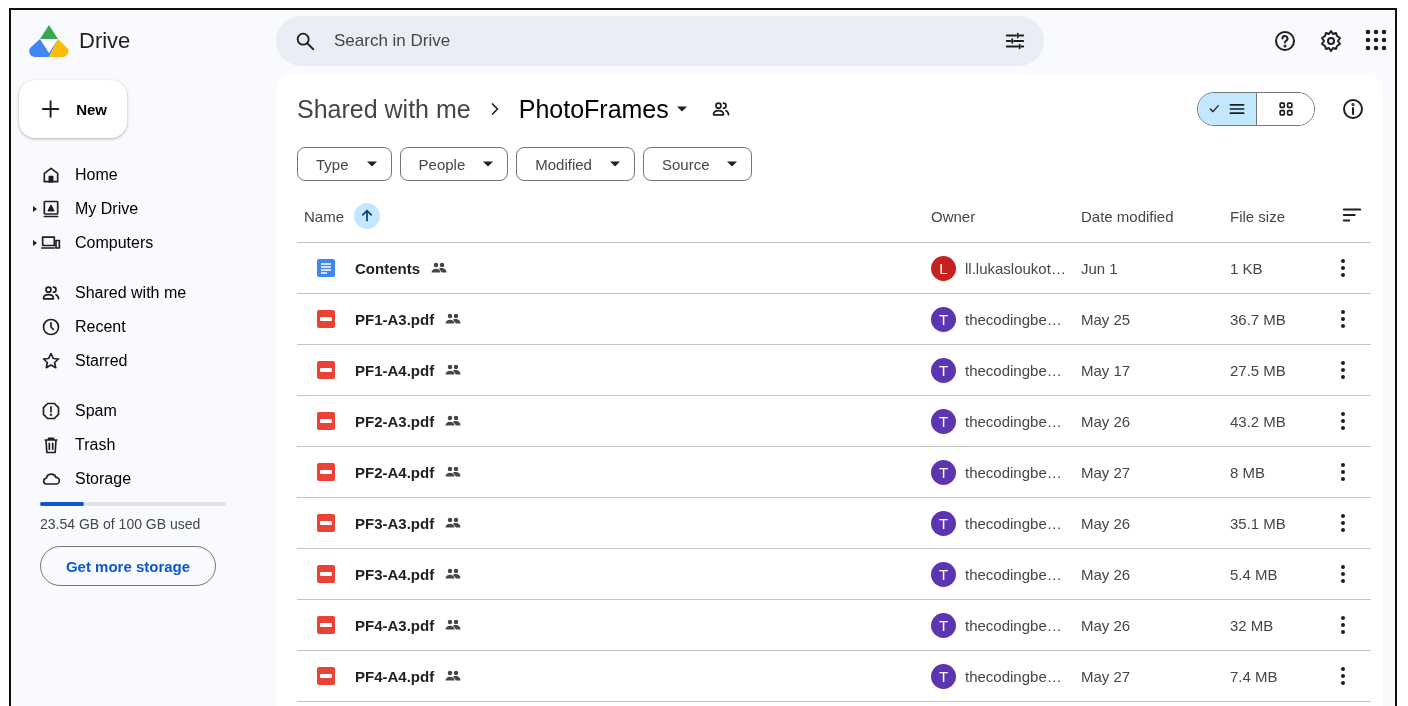  Describe the element at coordinates (575, 164) in the screenshot. I see `filter-chip: Modified` at that location.